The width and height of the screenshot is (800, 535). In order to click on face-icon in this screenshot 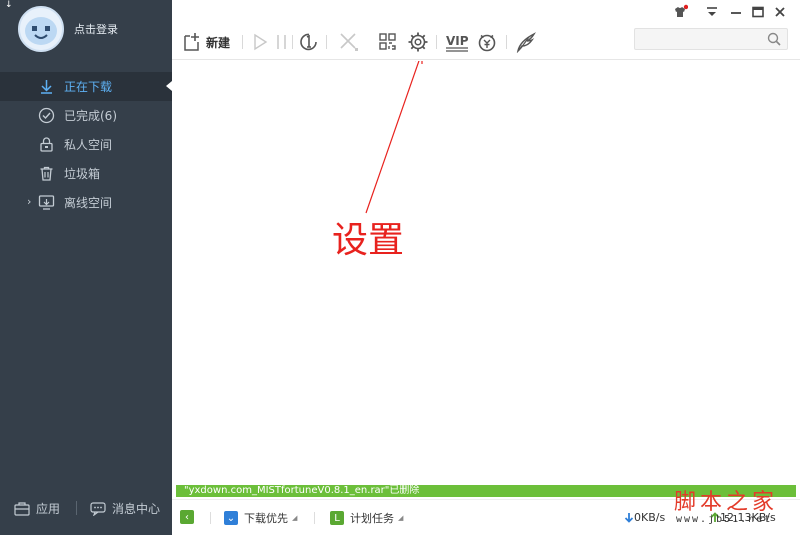, I will do `click(41, 29)`.